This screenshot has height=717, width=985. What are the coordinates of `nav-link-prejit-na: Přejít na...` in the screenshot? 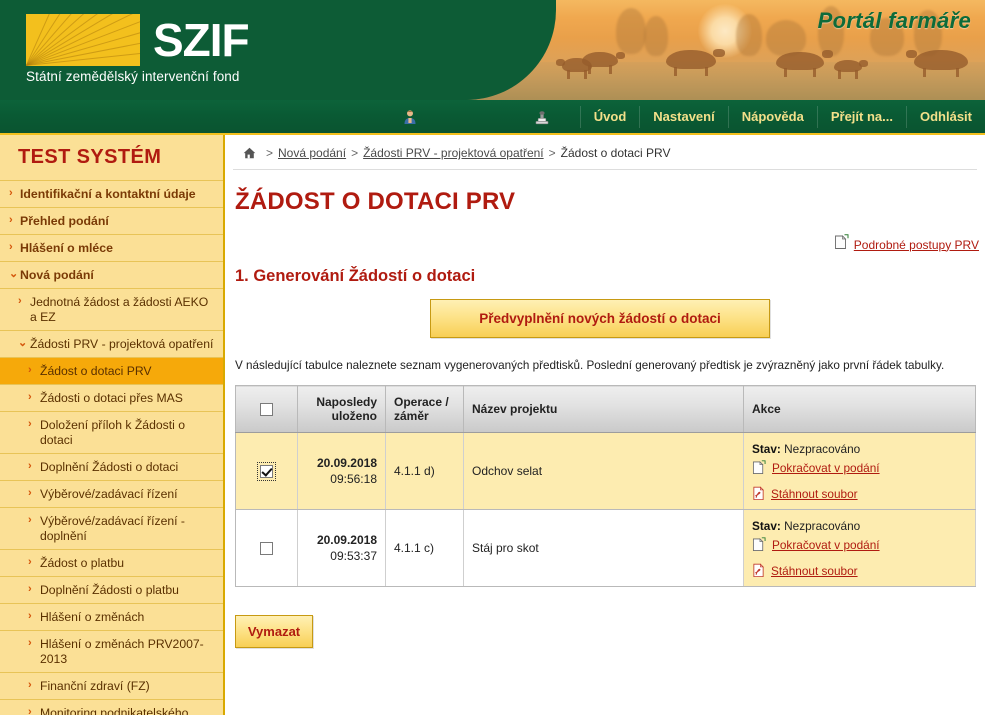 It's located at (862, 116).